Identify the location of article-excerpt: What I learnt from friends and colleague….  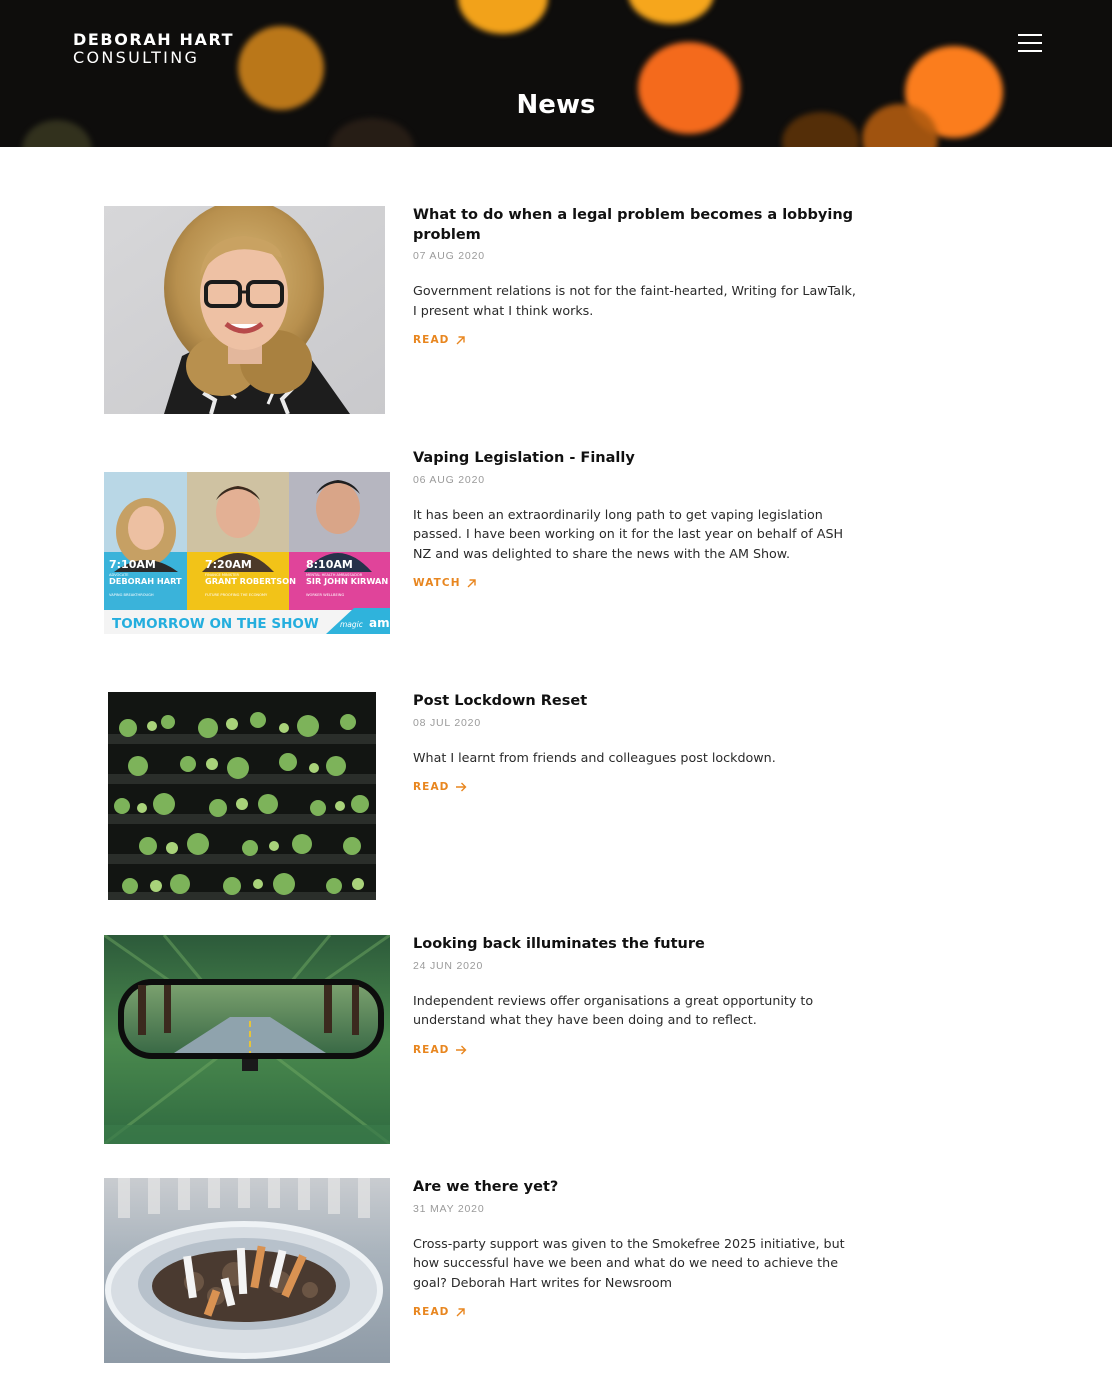
(594, 757).